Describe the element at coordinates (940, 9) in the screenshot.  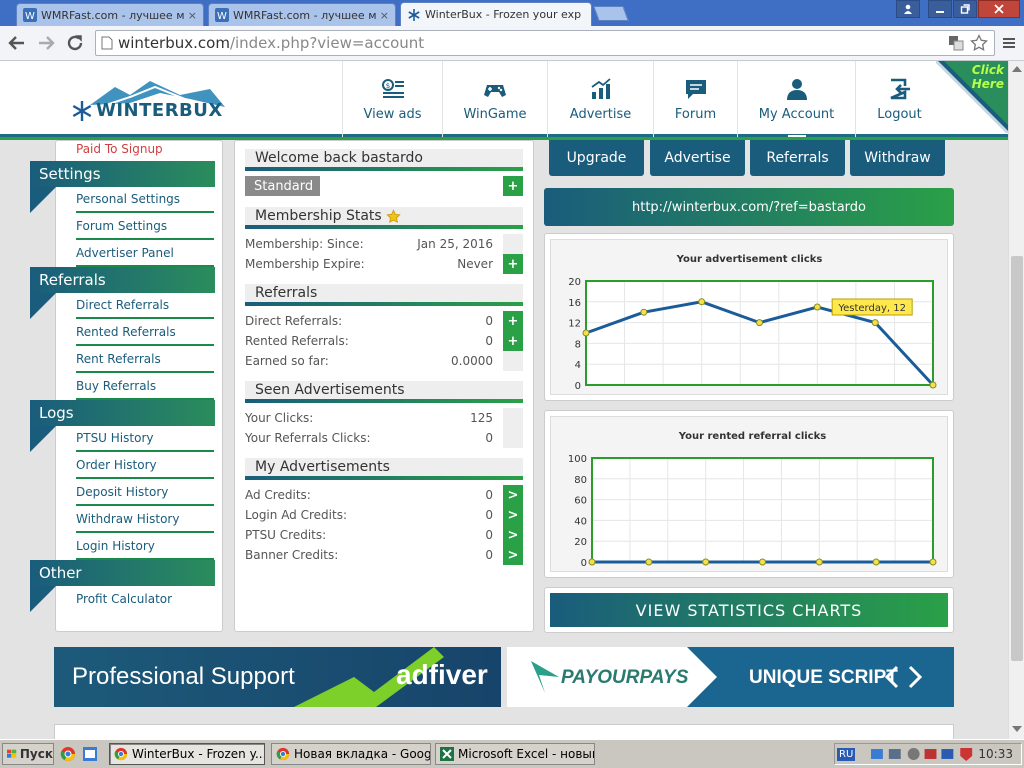
I see `minimize-window-button` at that location.